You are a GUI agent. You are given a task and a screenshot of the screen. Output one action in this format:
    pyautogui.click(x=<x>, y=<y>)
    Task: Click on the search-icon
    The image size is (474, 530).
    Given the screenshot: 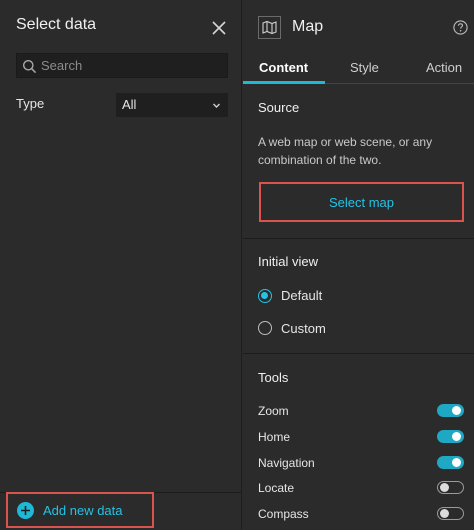 What is the action you would take?
    pyautogui.click(x=30, y=67)
    